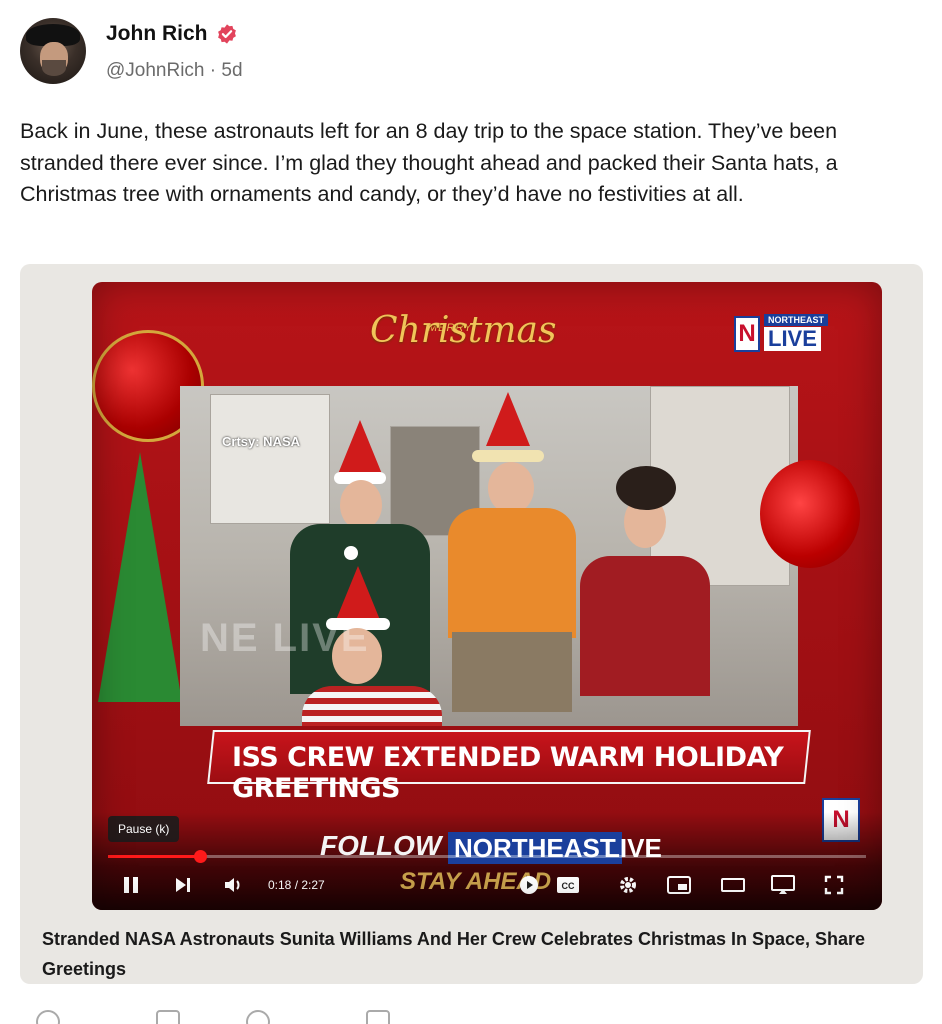 This screenshot has height=1024, width=942. I want to click on like-icon, so click(258, 1017).